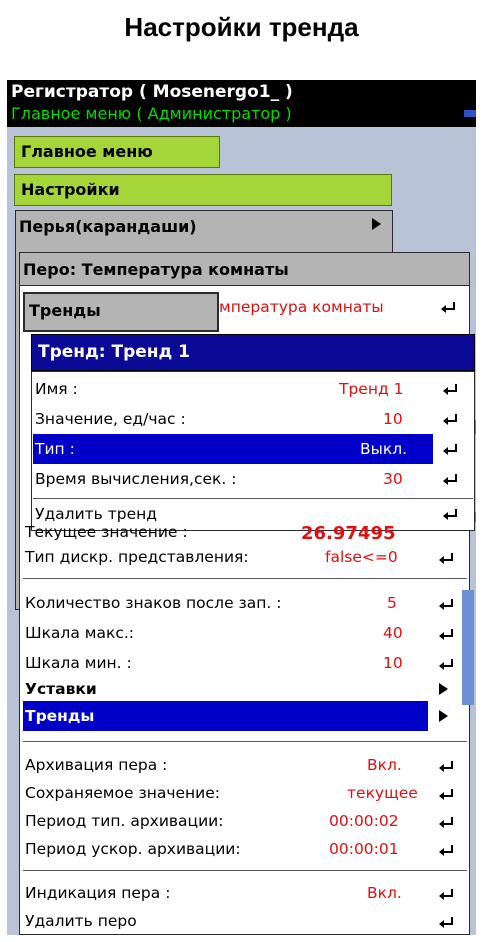 The image size is (483, 942). I want to click on discrete-type-row: Тип дискр. представления: false<=0, so click(243, 557).